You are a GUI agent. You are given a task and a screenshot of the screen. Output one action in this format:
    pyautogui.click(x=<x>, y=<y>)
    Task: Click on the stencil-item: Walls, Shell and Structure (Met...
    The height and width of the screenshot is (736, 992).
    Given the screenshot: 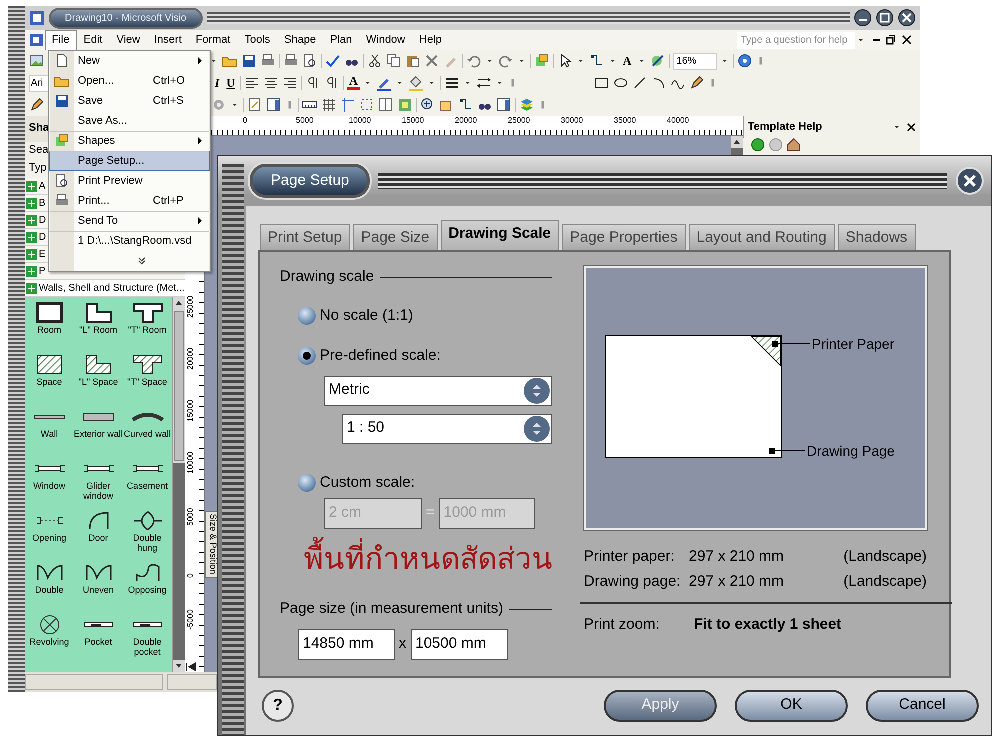 What is the action you would take?
    pyautogui.click(x=105, y=288)
    